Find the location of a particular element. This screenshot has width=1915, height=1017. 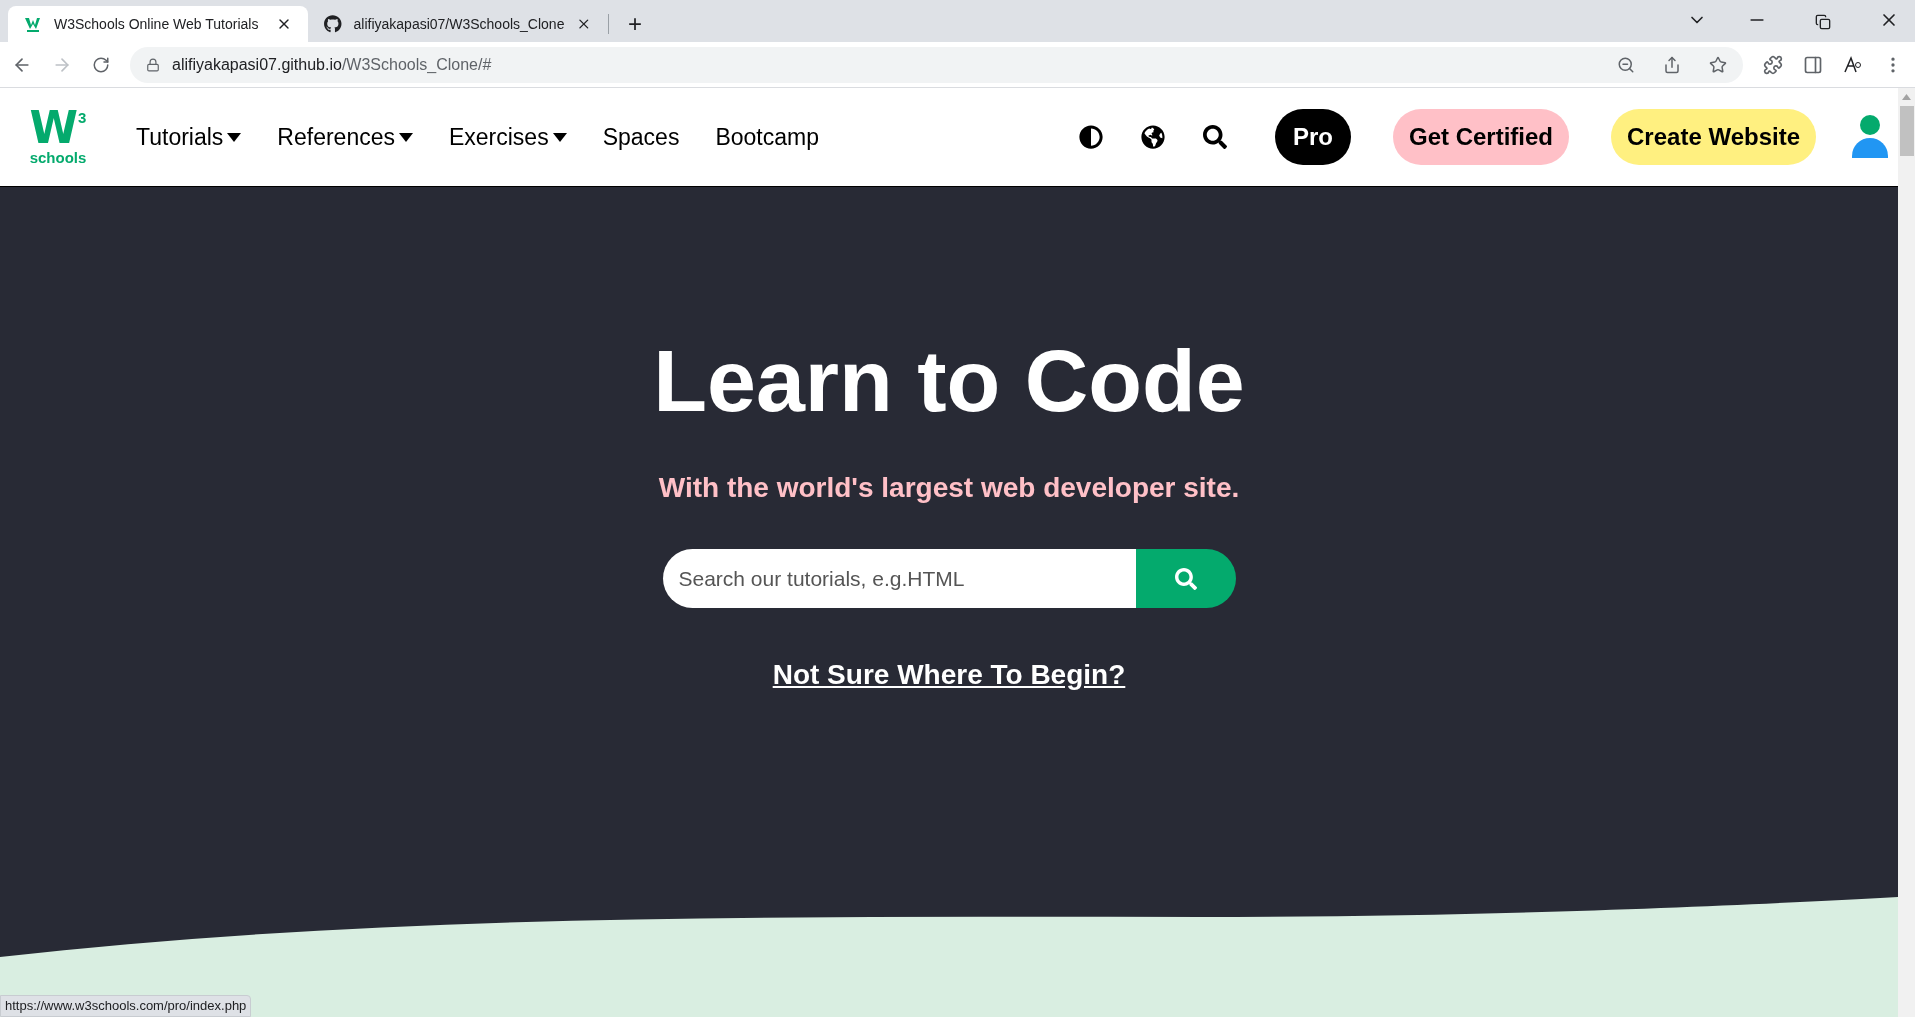

address-bar: alifiyakapasi07.github.io/W3Schools_Clone/# is located at coordinates (936, 64).